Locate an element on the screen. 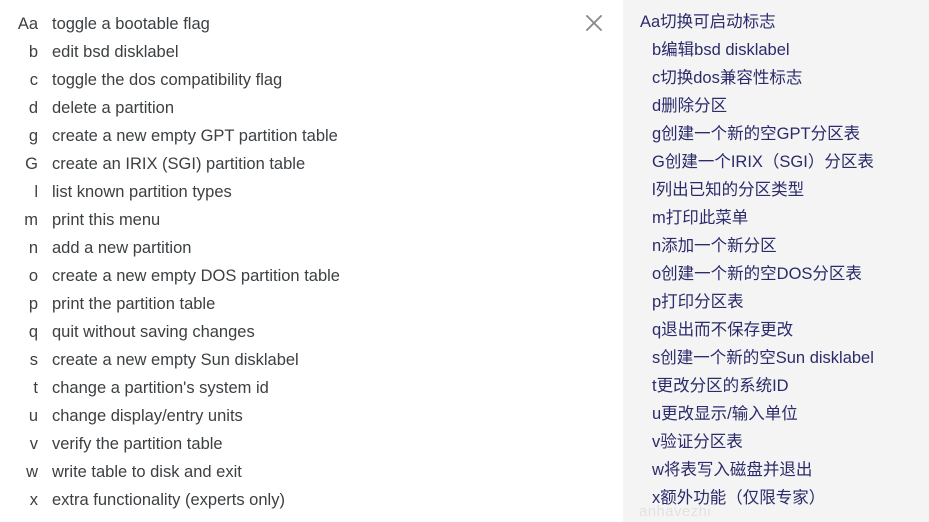  menu-key: n is located at coordinates (33, 248).